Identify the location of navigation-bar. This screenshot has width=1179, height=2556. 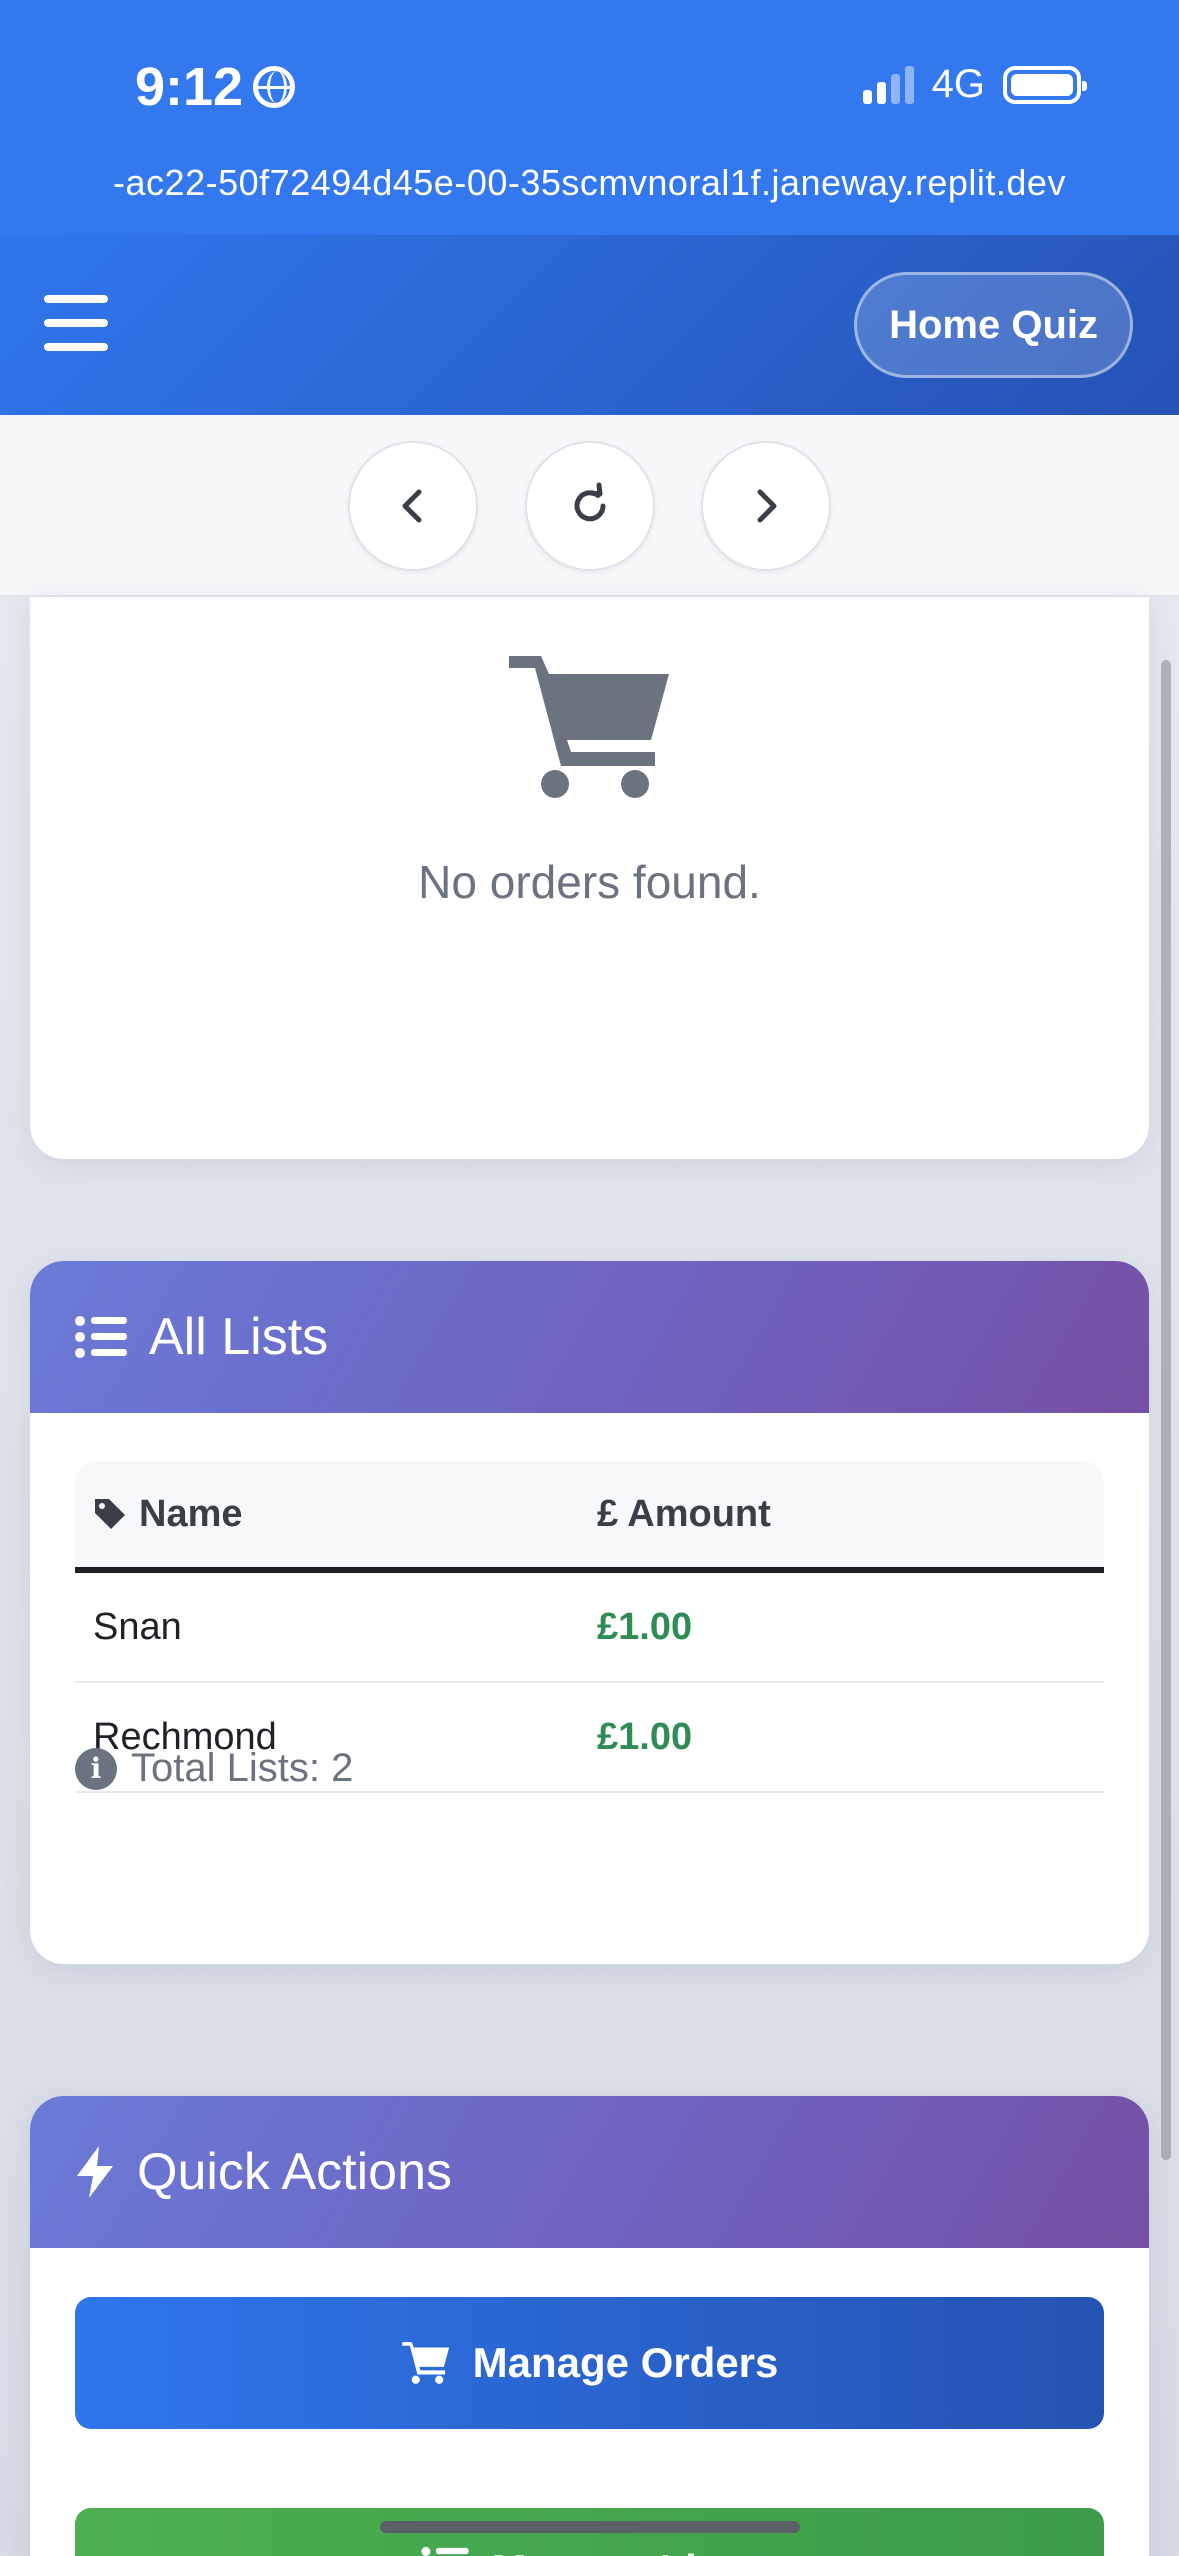
(589, 506).